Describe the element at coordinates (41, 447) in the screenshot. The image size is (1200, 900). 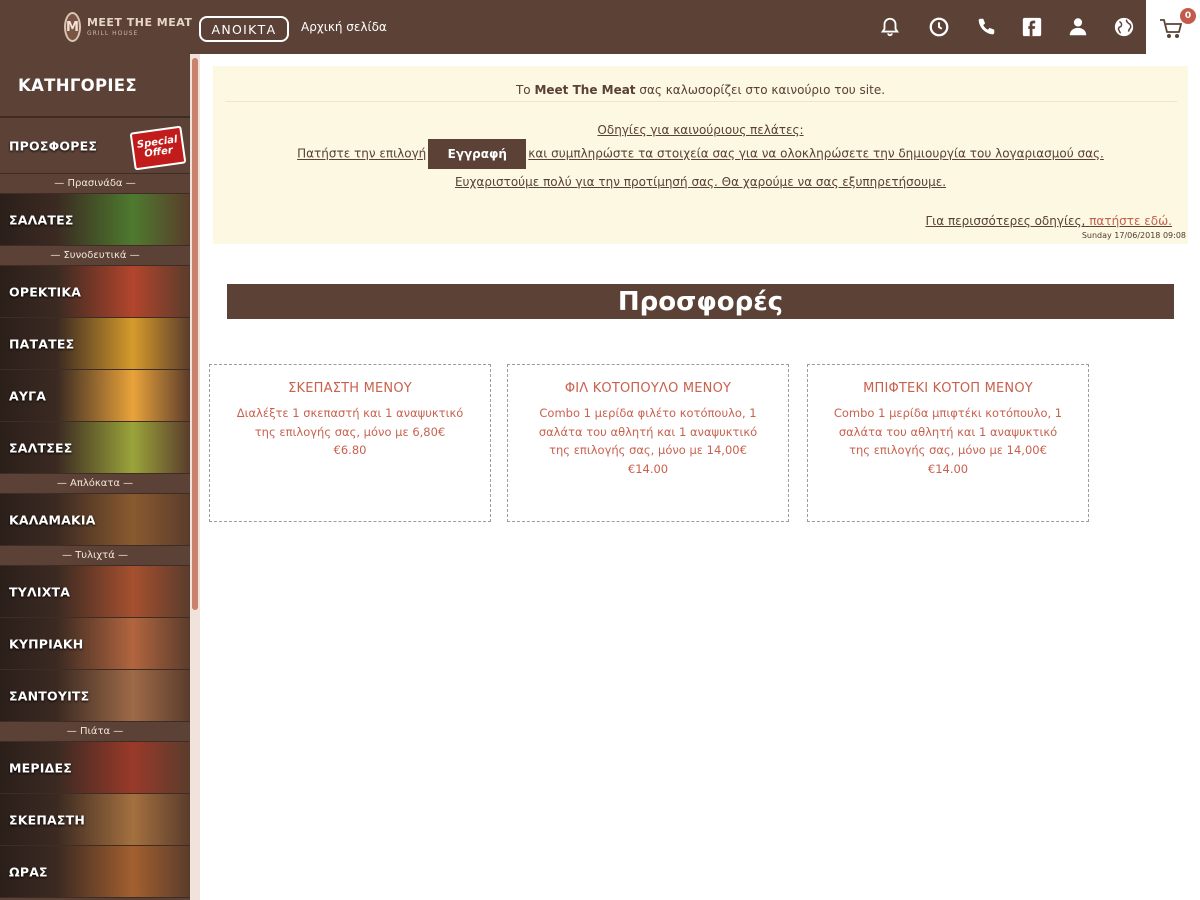
I see `sidebar-item-label: ΣΑΛΤΣΕΣ` at that location.